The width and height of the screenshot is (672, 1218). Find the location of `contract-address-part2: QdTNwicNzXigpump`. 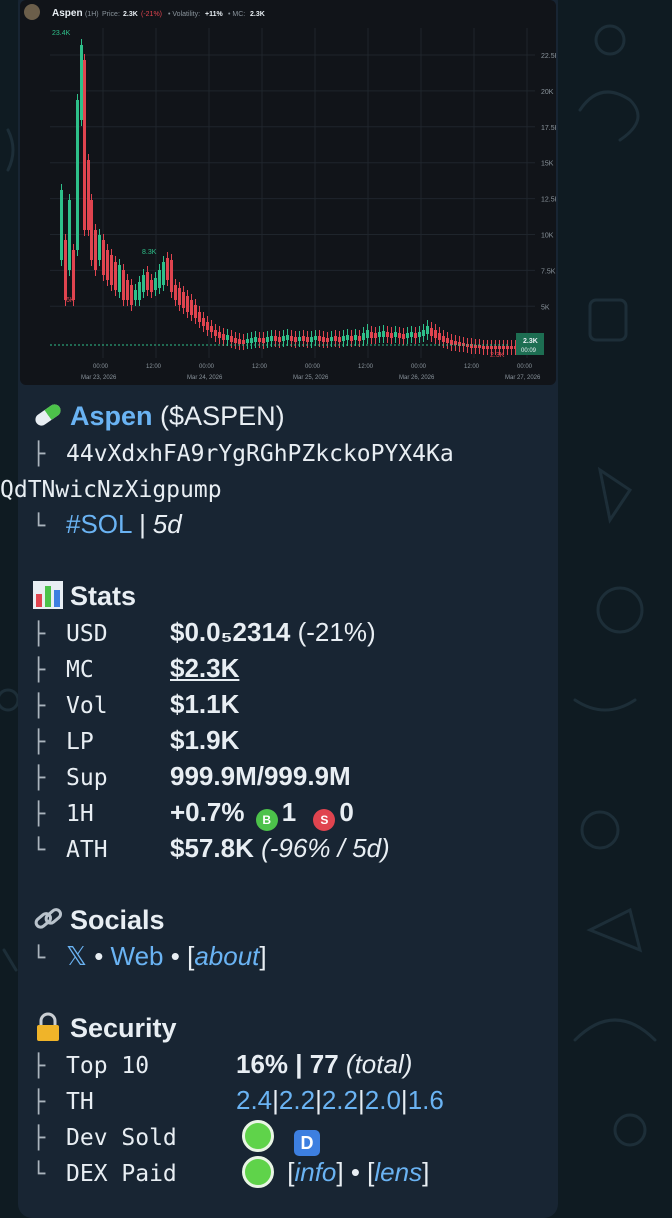

contract-address-part2: QdTNwicNzXigpump is located at coordinates (111, 490).